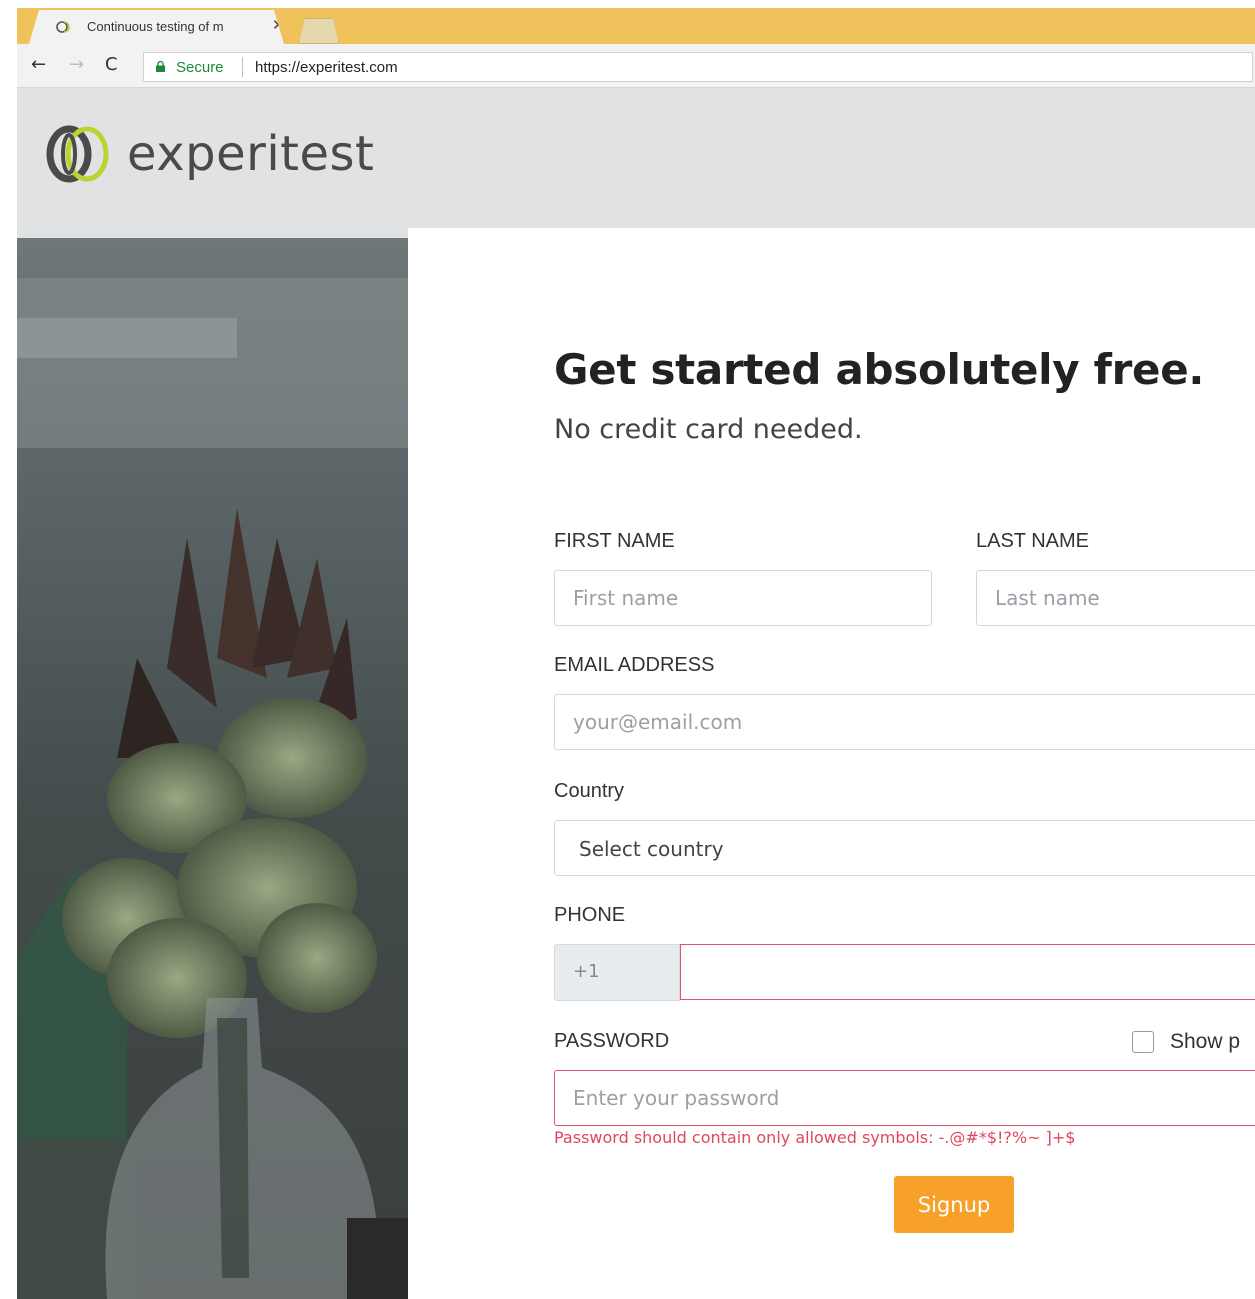 The height and width of the screenshot is (1299, 1255). I want to click on phone-country-code: +1, so click(617, 972).